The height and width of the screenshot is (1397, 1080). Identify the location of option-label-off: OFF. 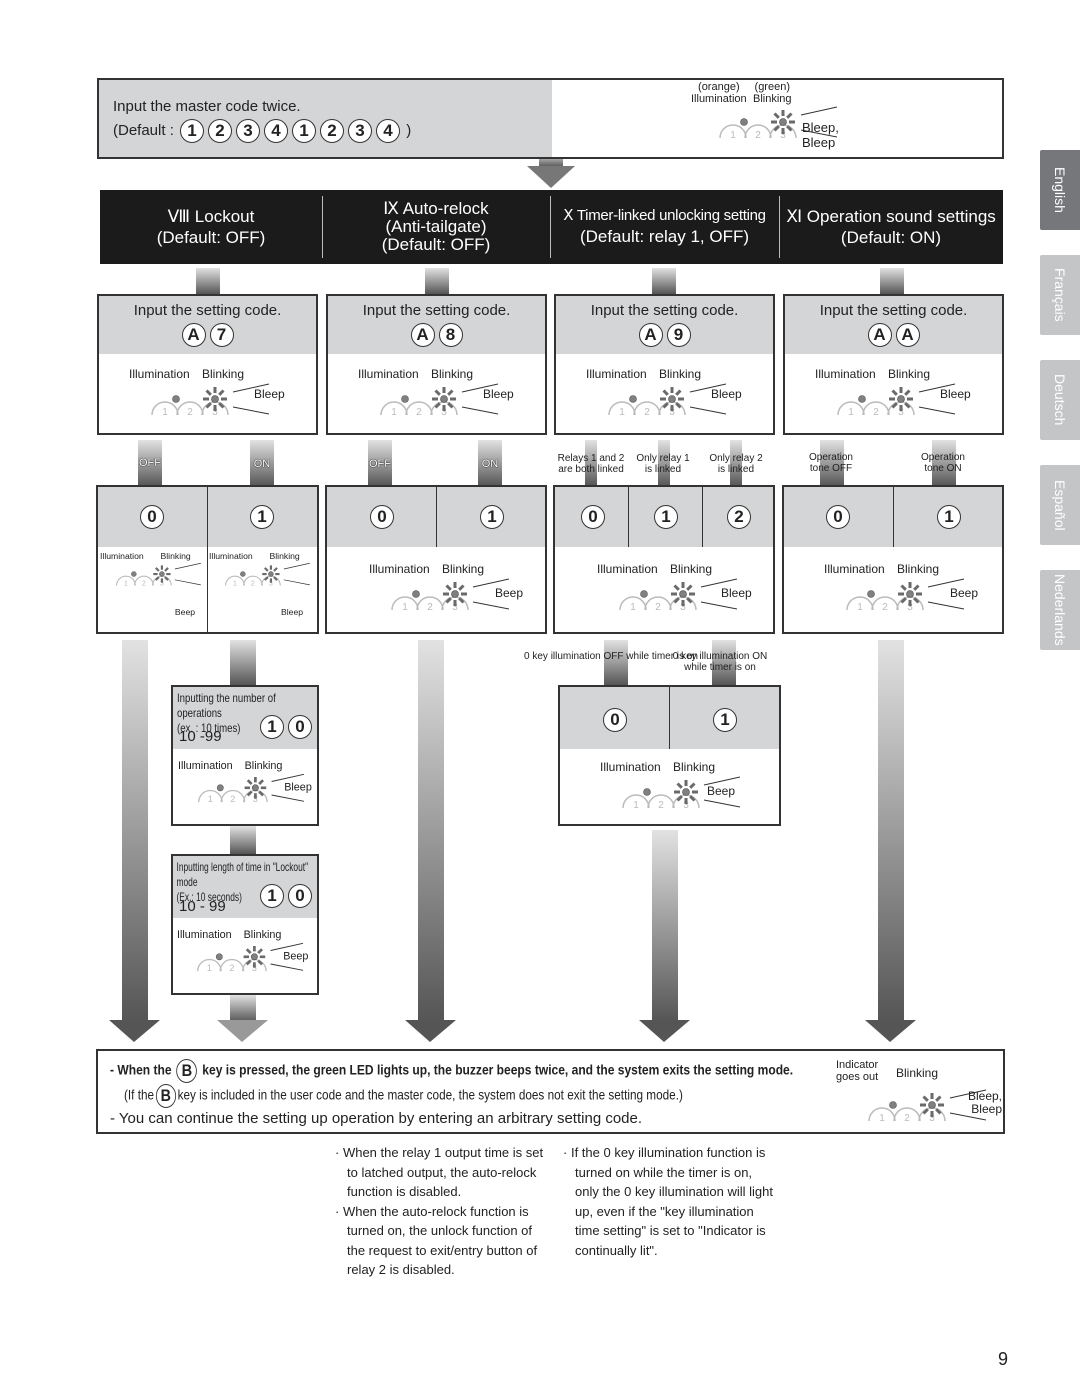
(150, 463).